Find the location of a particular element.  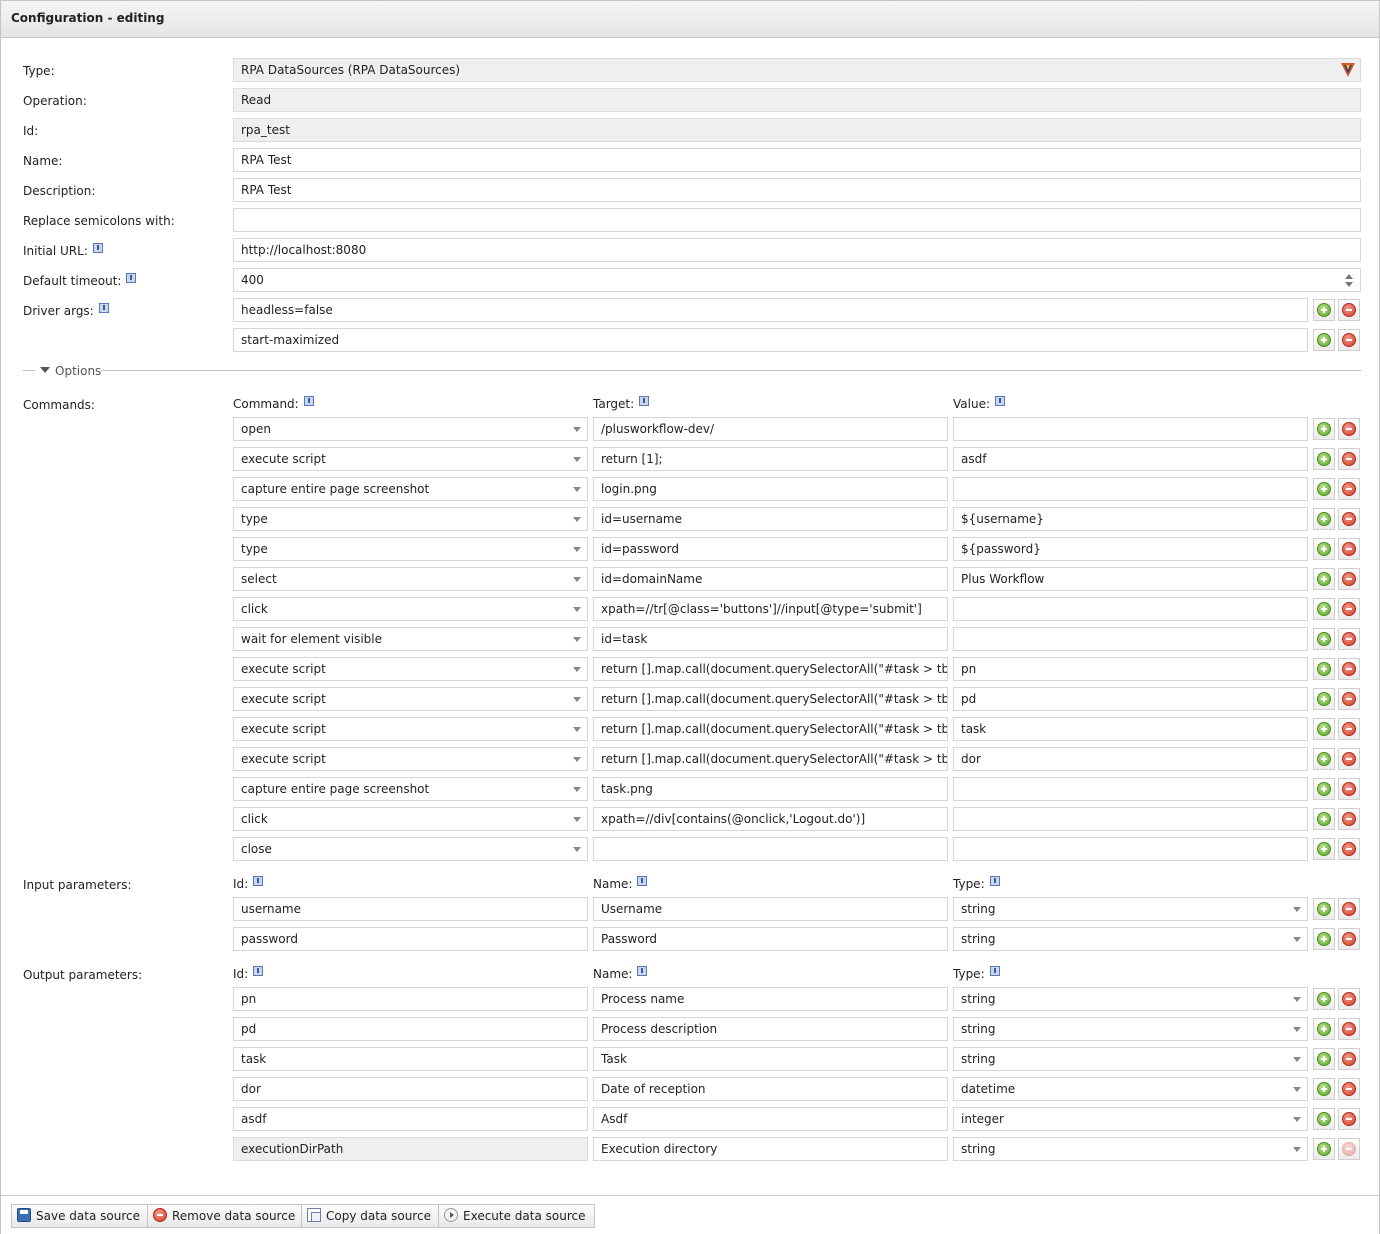

replace-semicolons-input is located at coordinates (797, 220).